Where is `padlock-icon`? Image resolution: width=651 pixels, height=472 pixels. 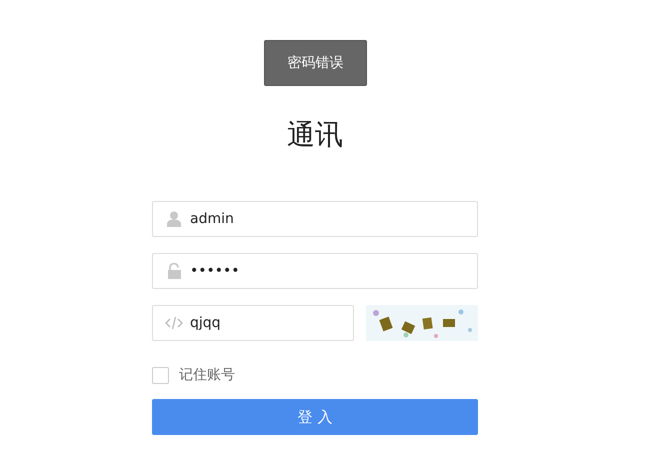
padlock-icon is located at coordinates (174, 271).